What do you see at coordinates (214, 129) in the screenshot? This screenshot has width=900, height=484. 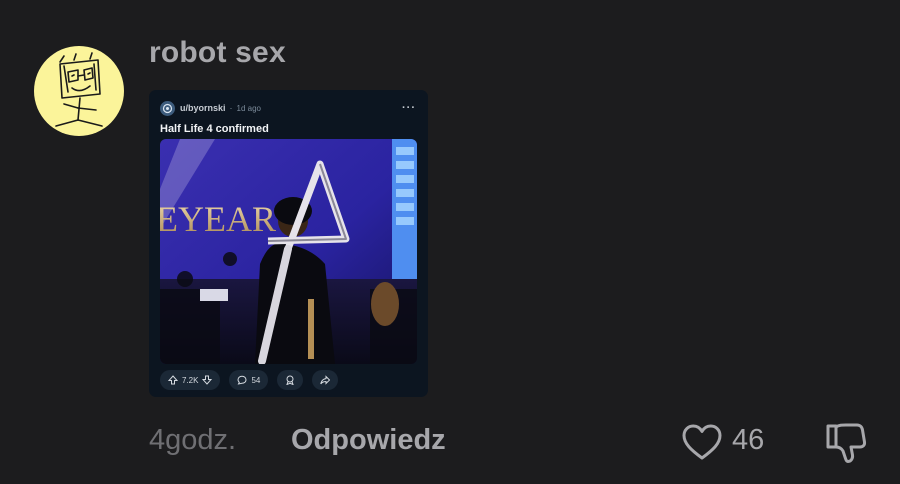 I see `post-title: Half Life 4 confirmed` at bounding box center [214, 129].